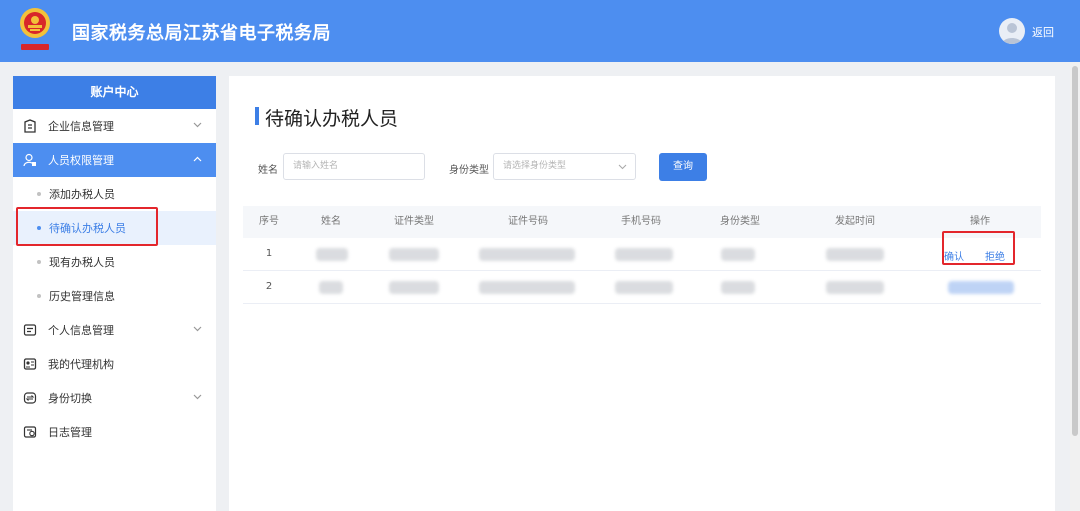  What do you see at coordinates (30, 432) in the screenshot?
I see `log-icon` at bounding box center [30, 432].